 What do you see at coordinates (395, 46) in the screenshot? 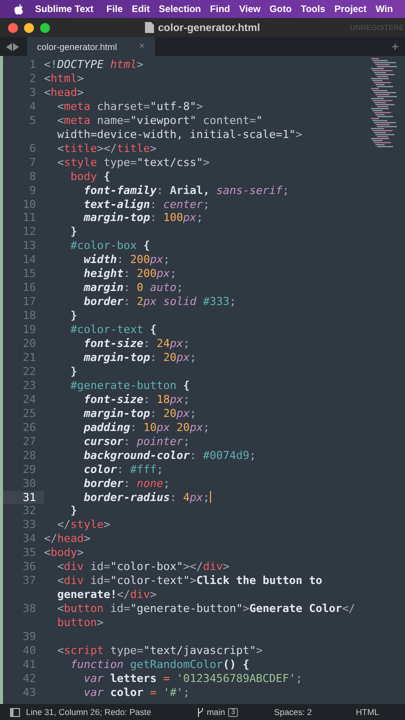
I see `new-tab-button: +` at bounding box center [395, 46].